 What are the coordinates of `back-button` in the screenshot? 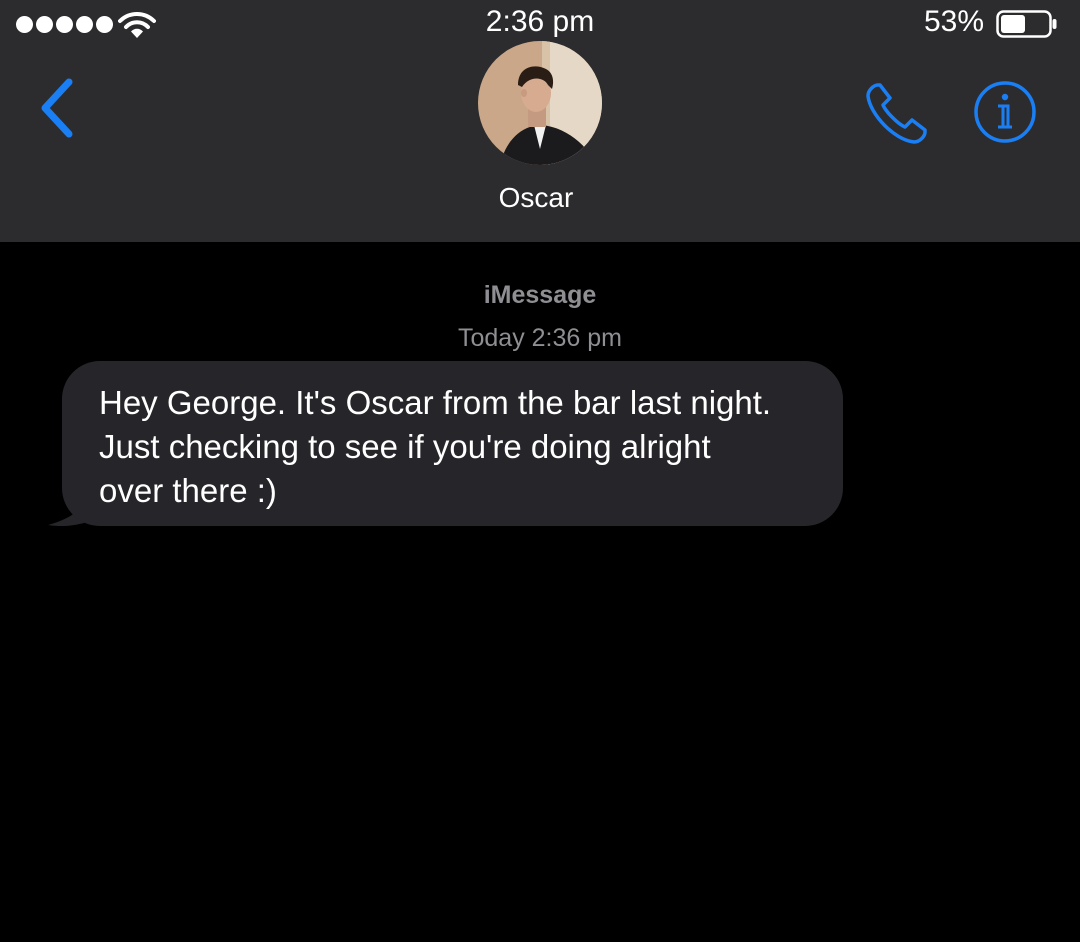 It's located at (58, 108).